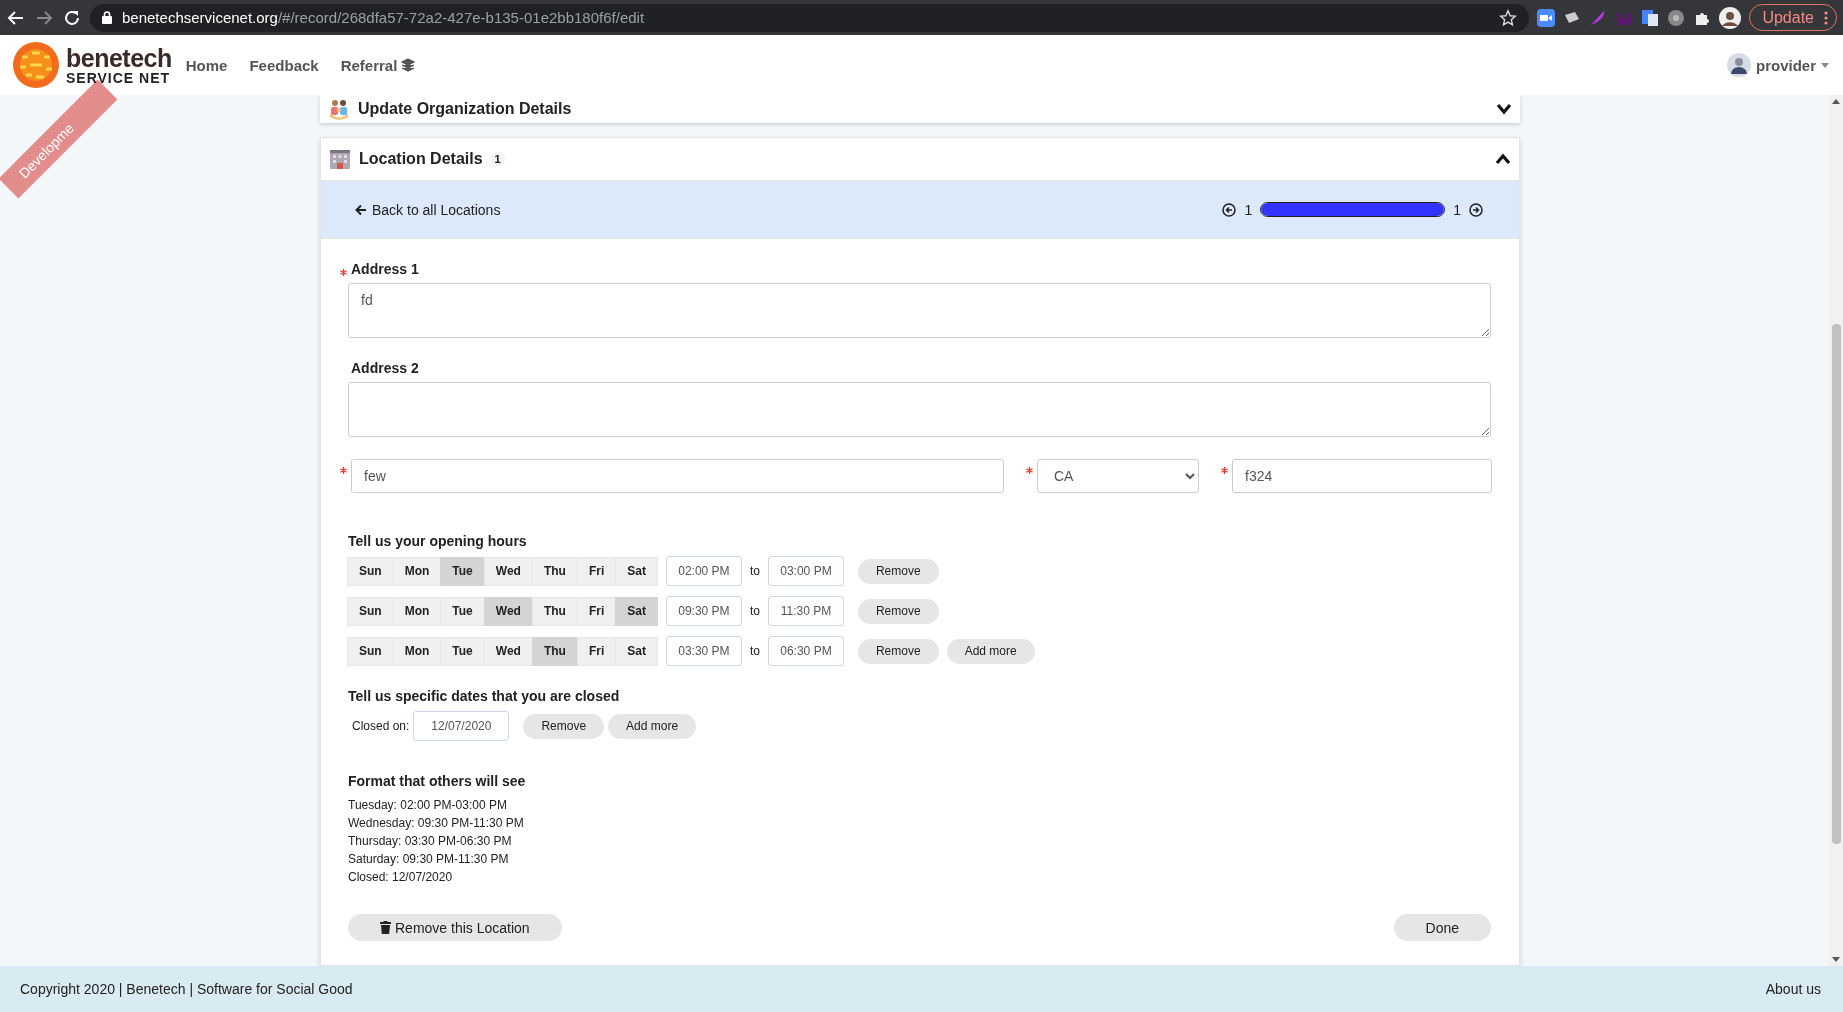 The height and width of the screenshot is (1012, 1843). Describe the element at coordinates (1546, 17) in the screenshot. I see `video-camera-icon` at that location.